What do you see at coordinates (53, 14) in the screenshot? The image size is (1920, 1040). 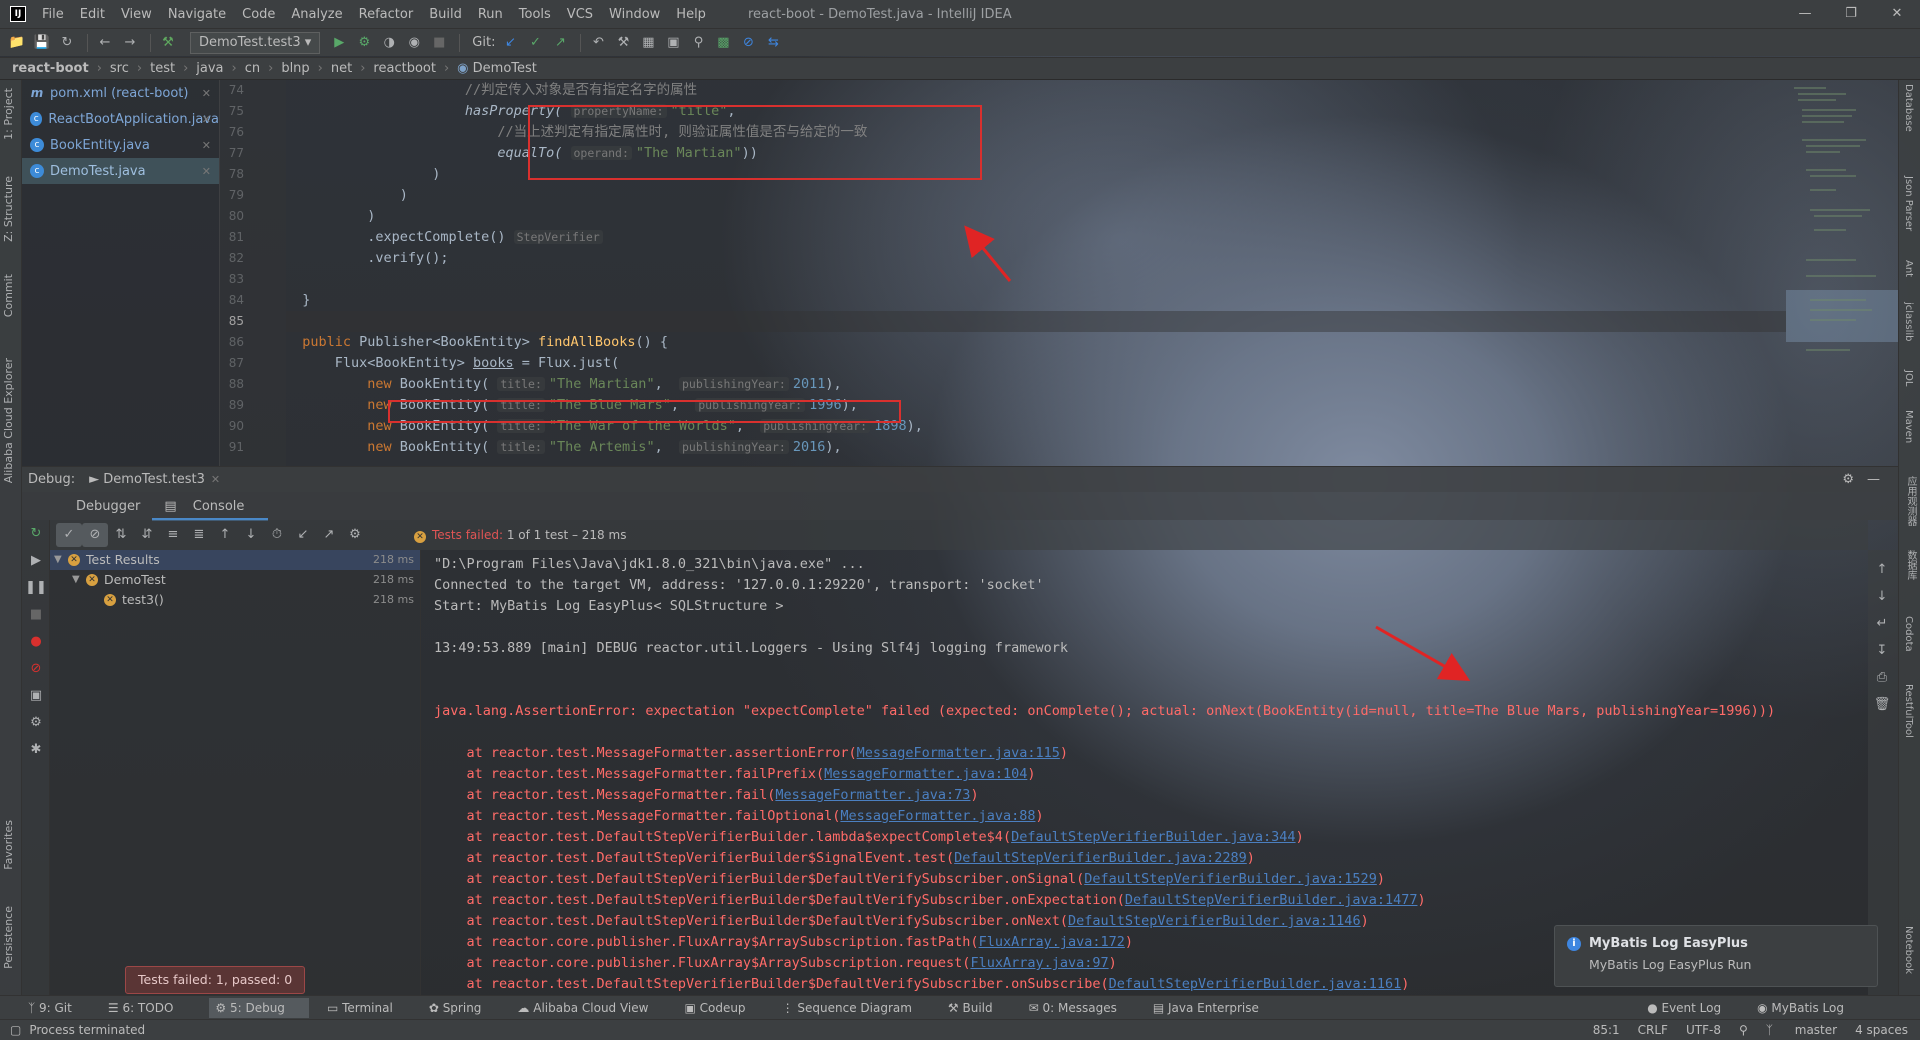 I see `menu-file: File` at bounding box center [53, 14].